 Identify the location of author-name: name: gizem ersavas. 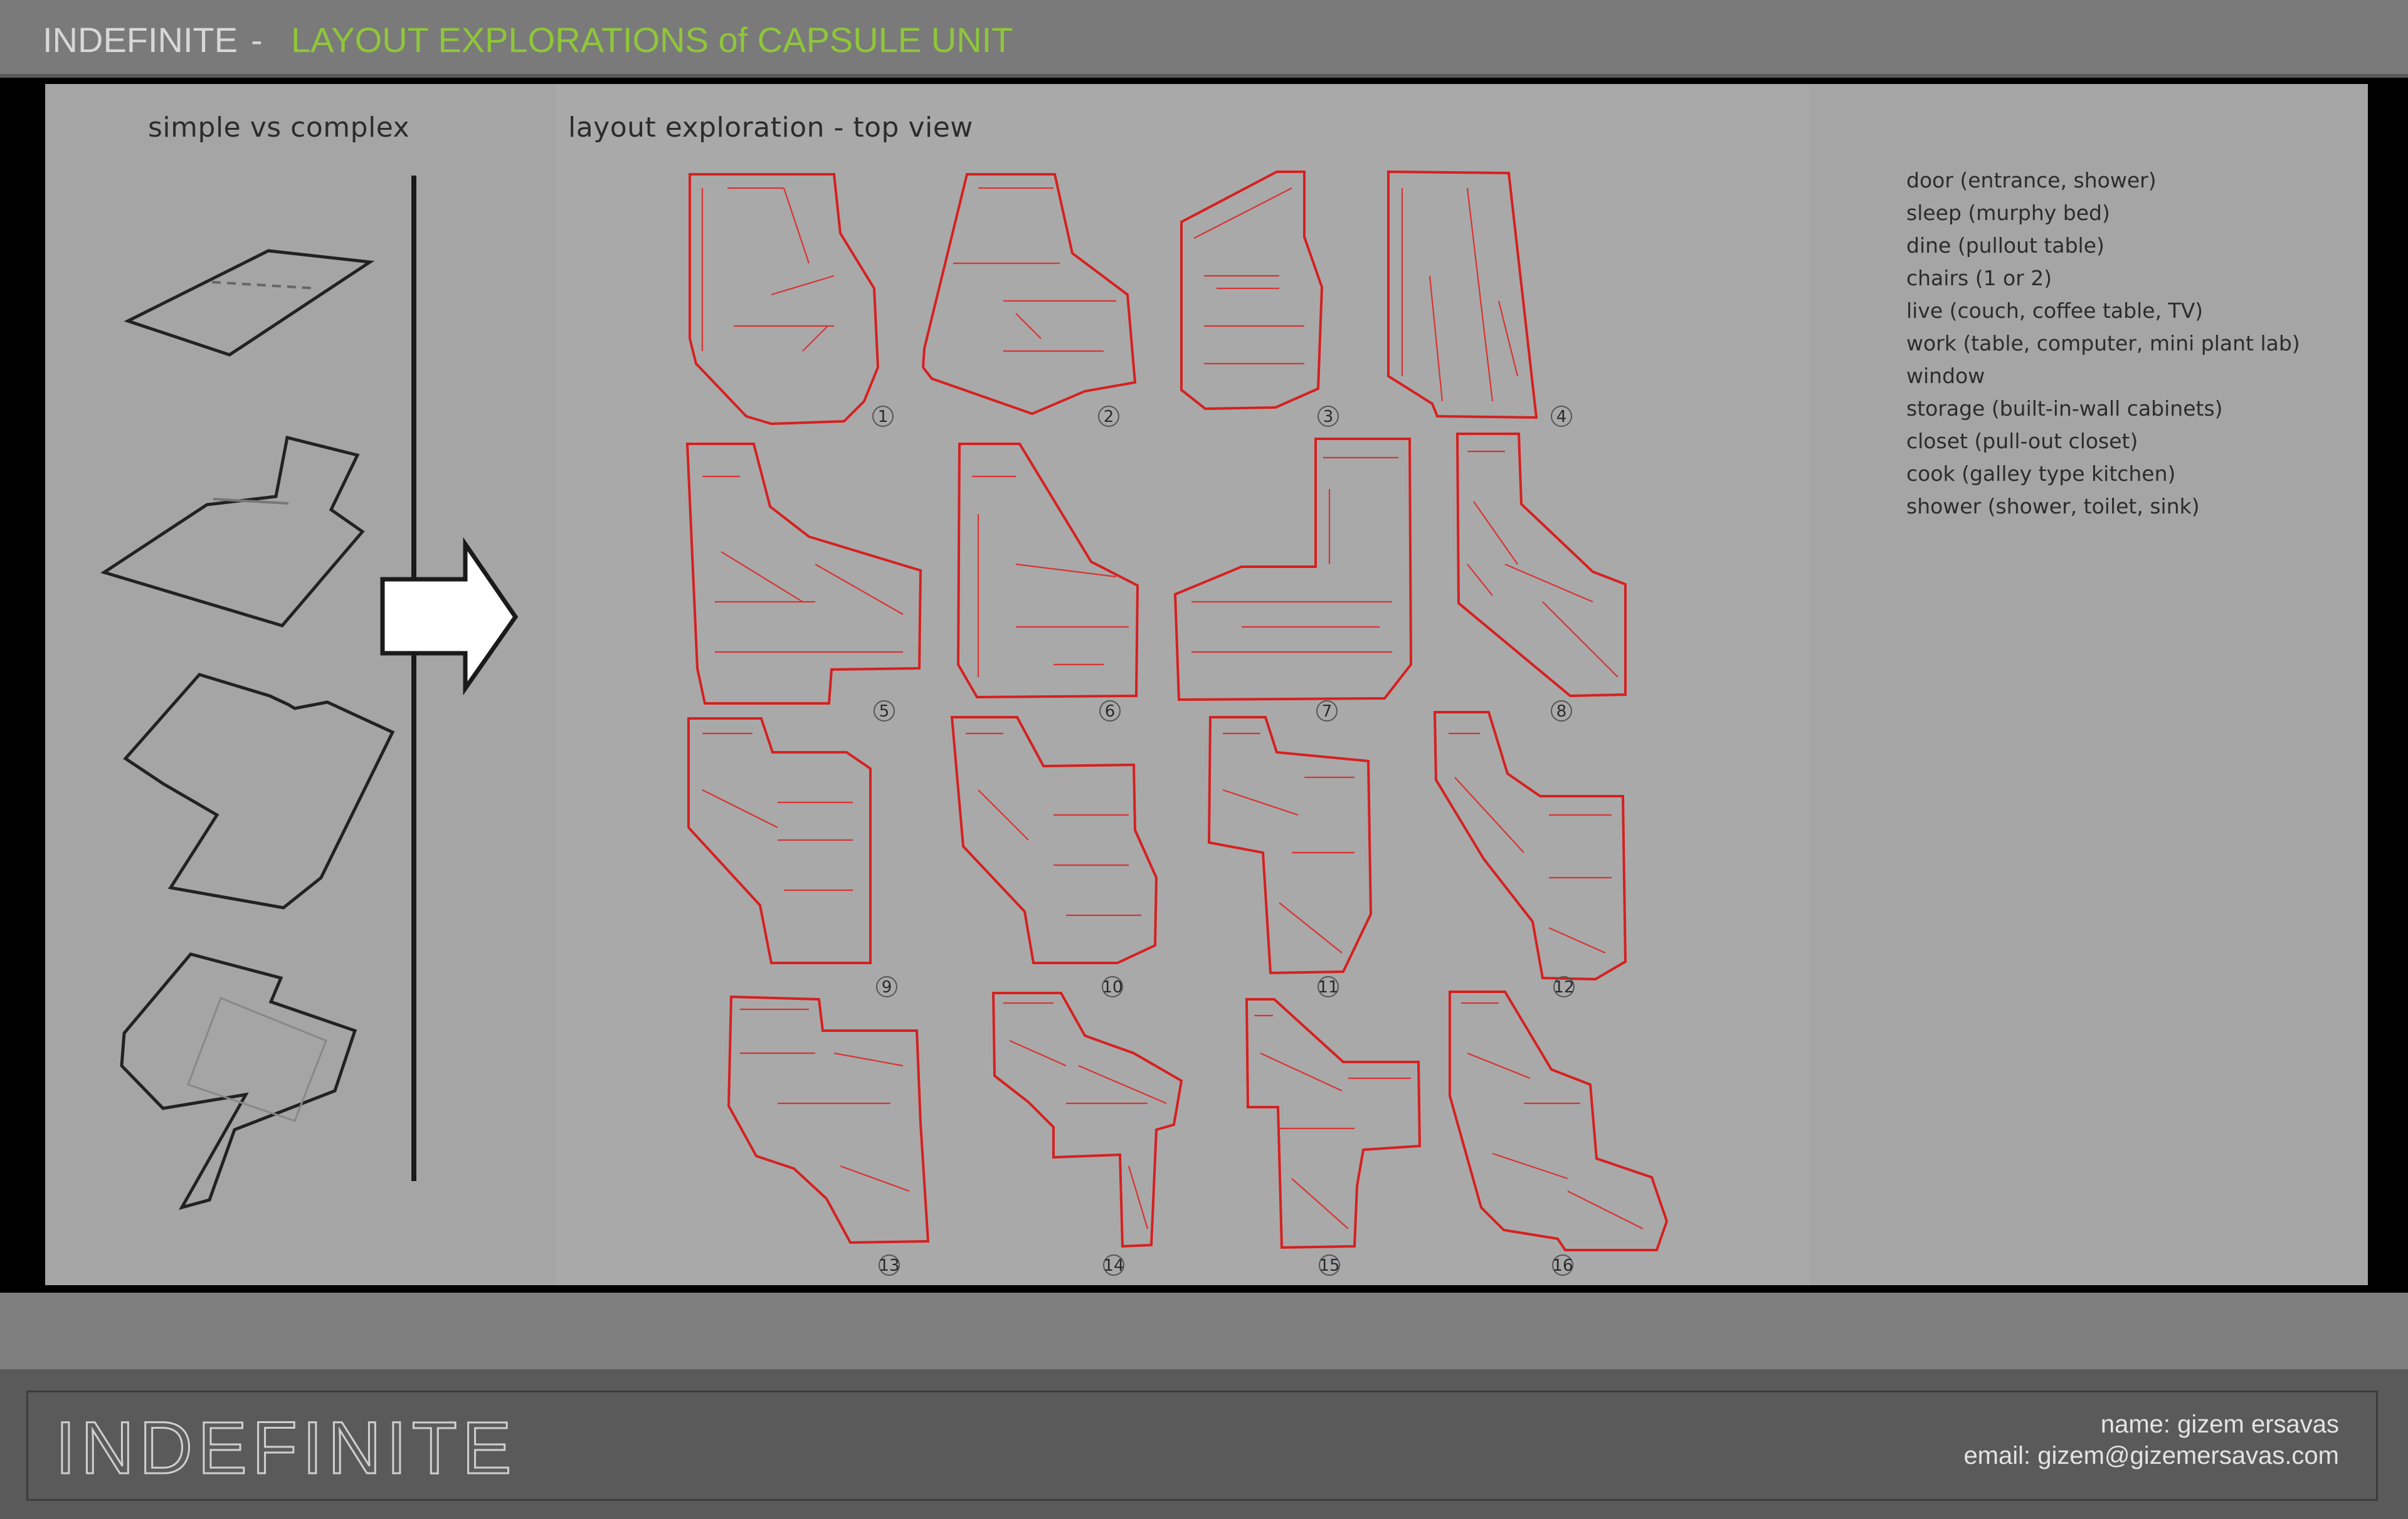
(2219, 1425).